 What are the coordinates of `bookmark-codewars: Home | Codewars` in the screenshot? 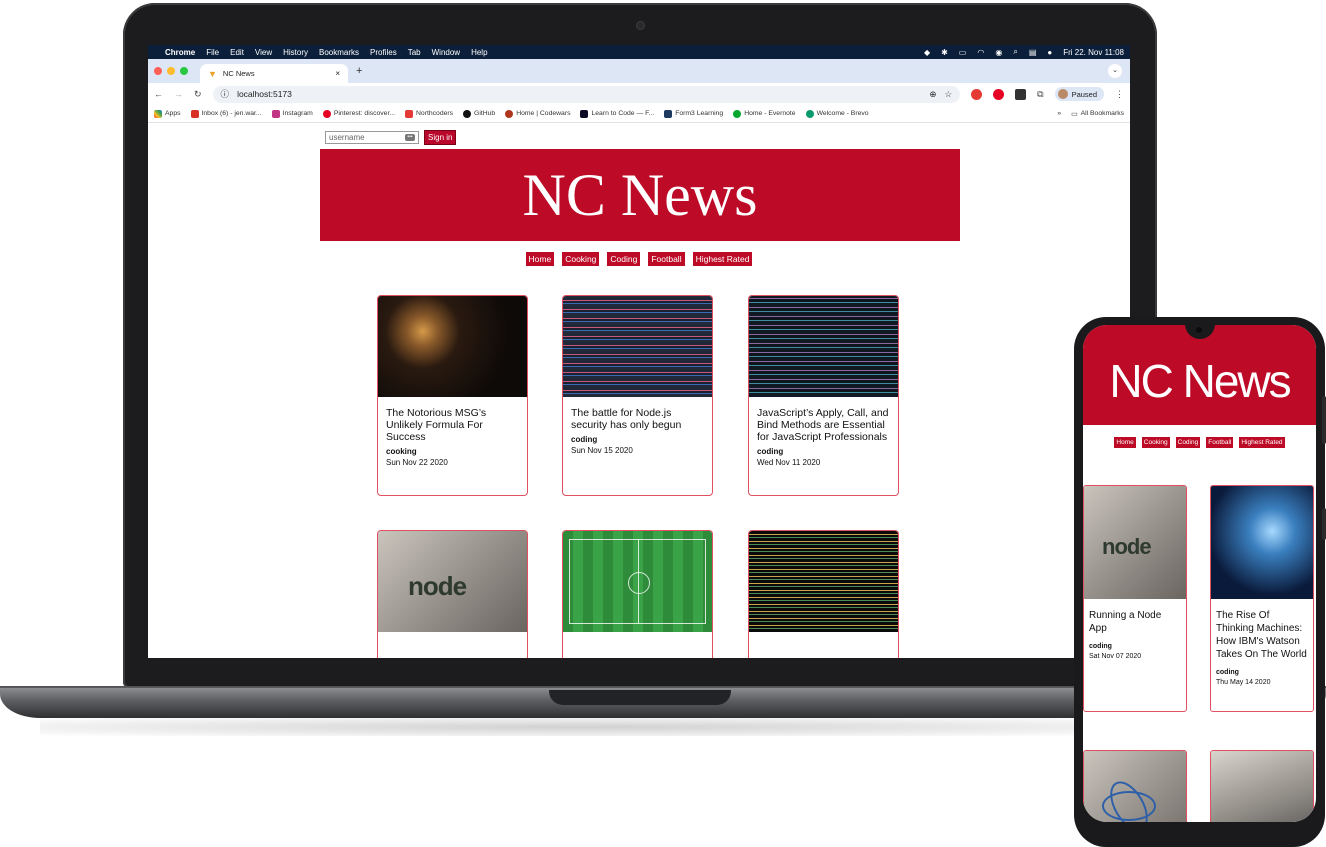 It's located at (537, 113).